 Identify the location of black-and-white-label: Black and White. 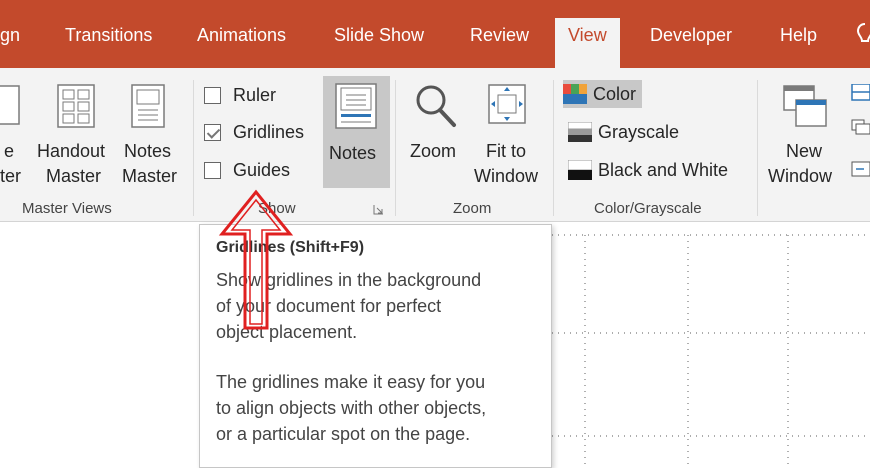
(663, 169).